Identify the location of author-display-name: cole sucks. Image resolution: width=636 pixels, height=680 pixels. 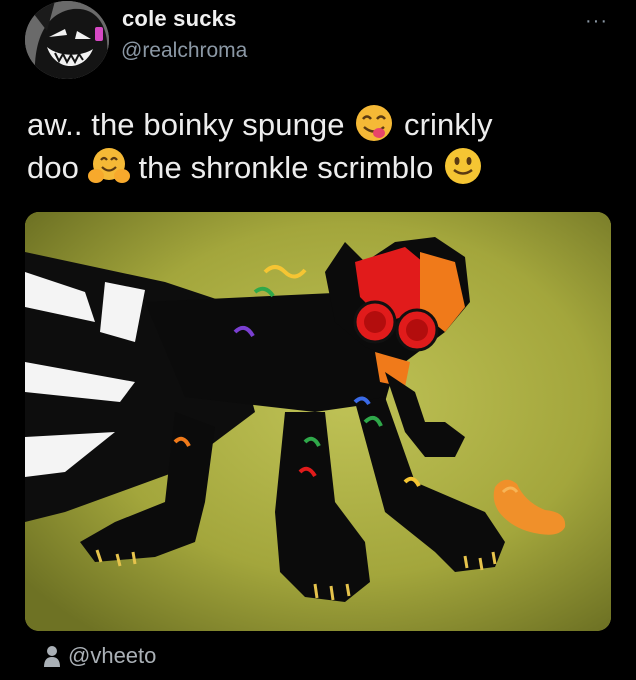
(179, 19).